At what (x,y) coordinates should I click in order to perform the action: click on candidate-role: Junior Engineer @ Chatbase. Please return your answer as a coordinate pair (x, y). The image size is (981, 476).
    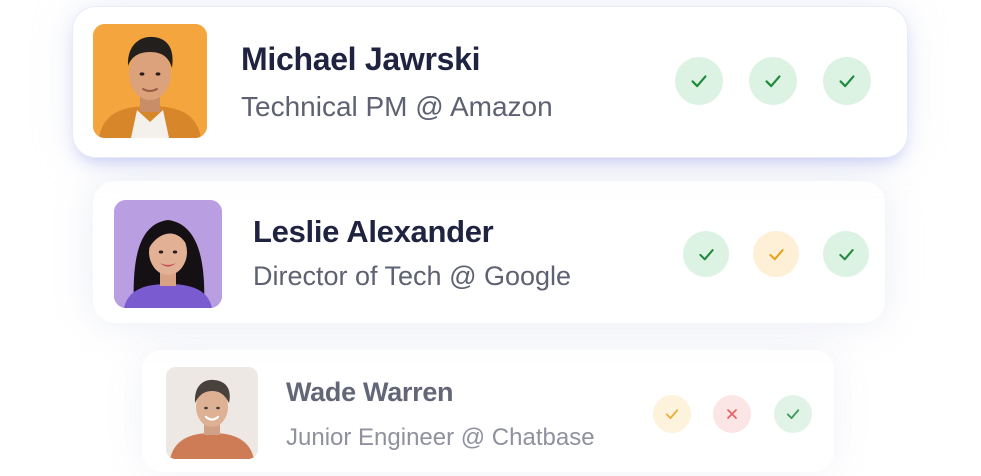
    Looking at the image, I should click on (440, 437).